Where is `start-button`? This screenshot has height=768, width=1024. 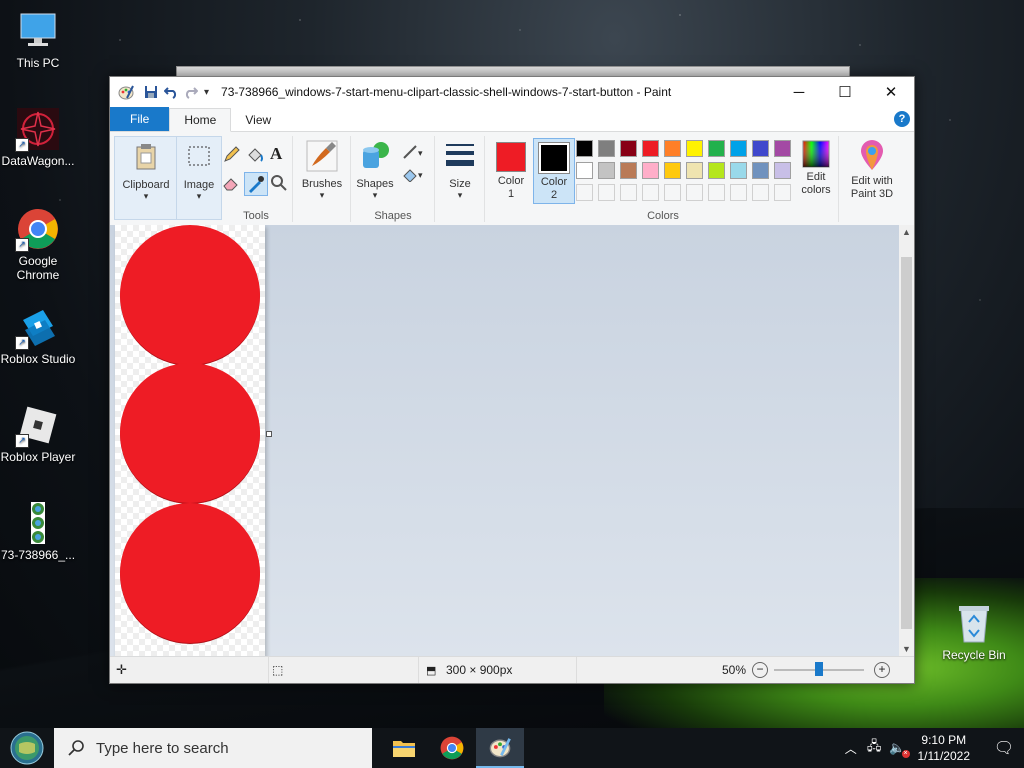
start-button is located at coordinates (27, 748).